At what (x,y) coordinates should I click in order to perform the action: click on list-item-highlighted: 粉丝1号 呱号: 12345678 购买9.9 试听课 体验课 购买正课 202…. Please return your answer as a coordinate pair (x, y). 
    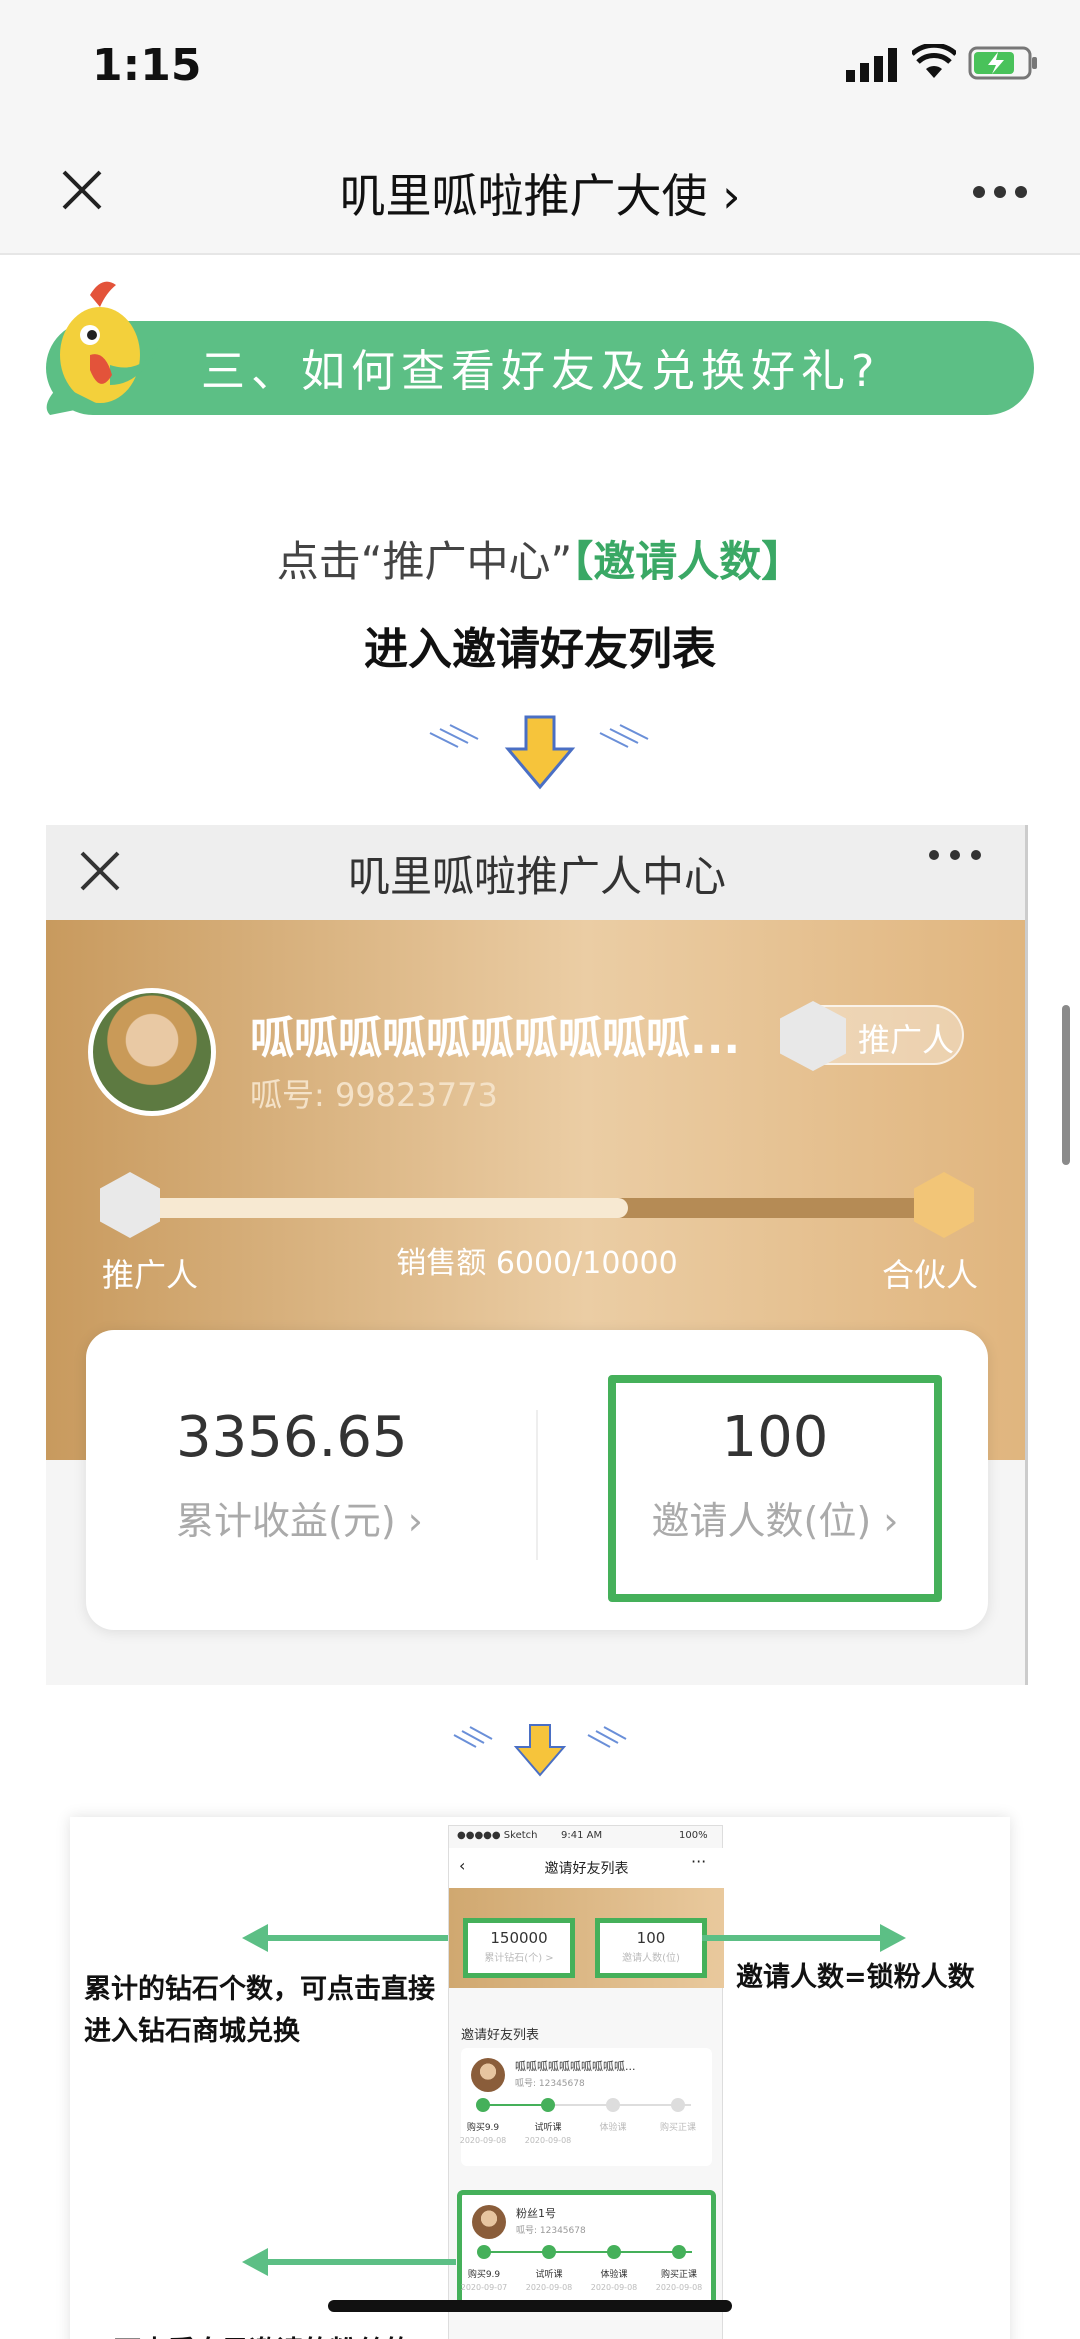
    Looking at the image, I should click on (586, 2249).